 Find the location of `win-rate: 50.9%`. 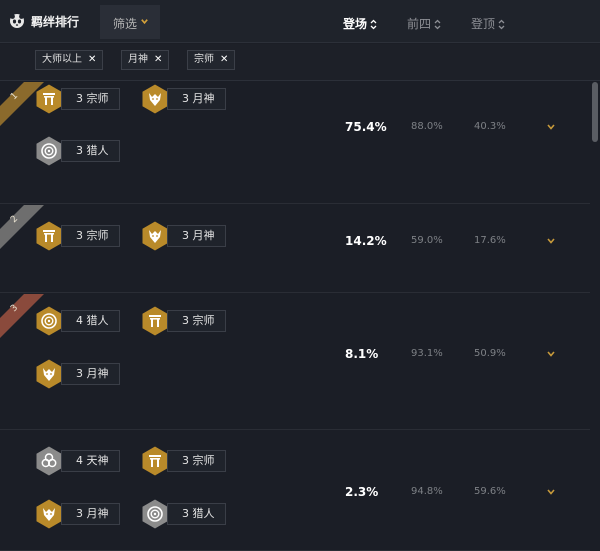

win-rate: 50.9% is located at coordinates (490, 353).